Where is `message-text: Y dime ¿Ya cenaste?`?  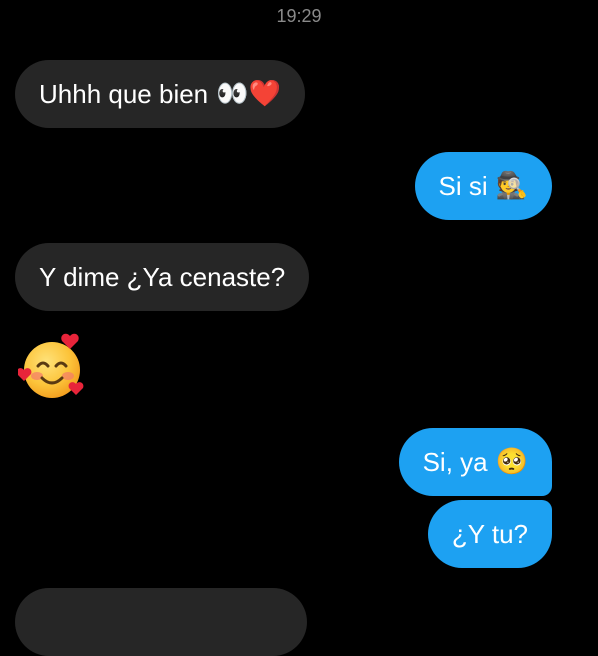
message-text: Y dime ¿Ya cenaste? is located at coordinates (162, 276).